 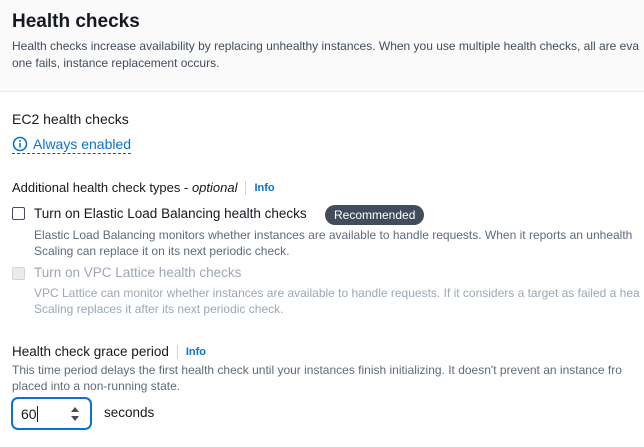 I want to click on grace-period-value: 60, so click(x=29, y=414).